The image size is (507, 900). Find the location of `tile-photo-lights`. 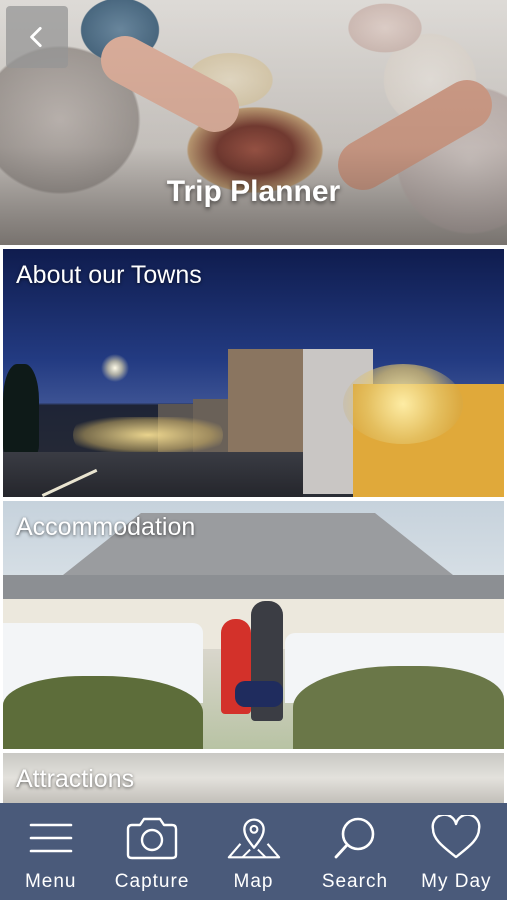

tile-photo-lights is located at coordinates (148, 435).